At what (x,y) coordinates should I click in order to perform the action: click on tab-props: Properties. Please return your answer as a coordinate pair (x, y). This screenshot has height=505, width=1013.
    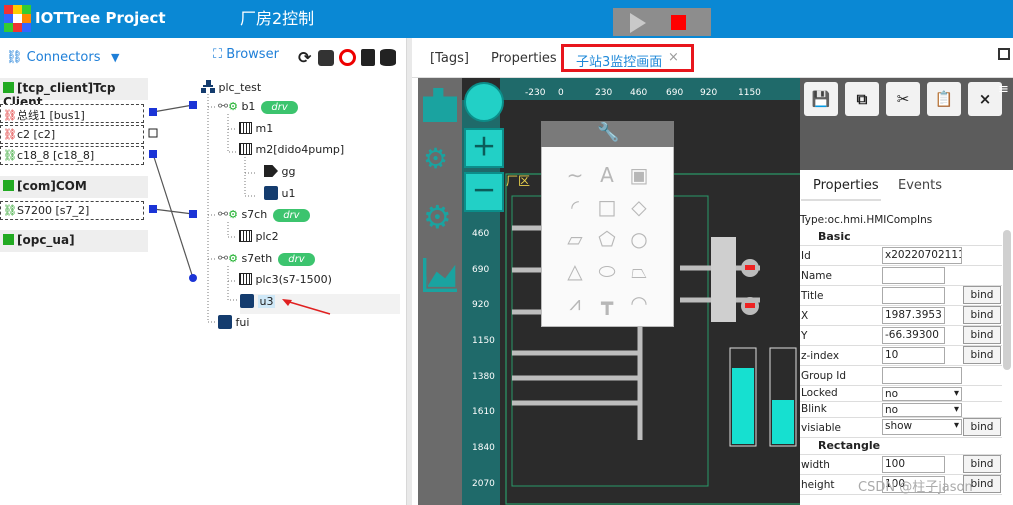
    Looking at the image, I should click on (846, 185).